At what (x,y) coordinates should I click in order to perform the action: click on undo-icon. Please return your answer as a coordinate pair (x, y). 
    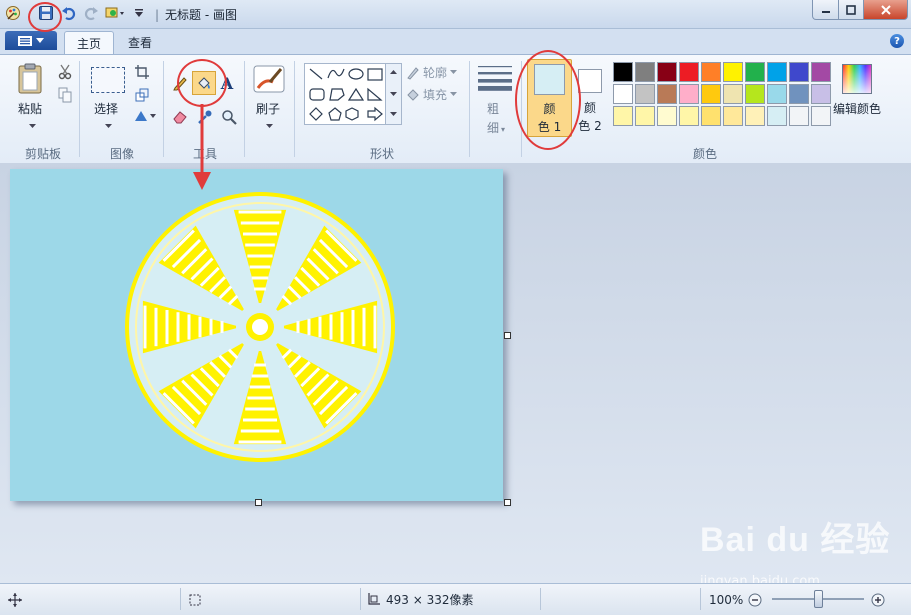
    Looking at the image, I should click on (69, 13).